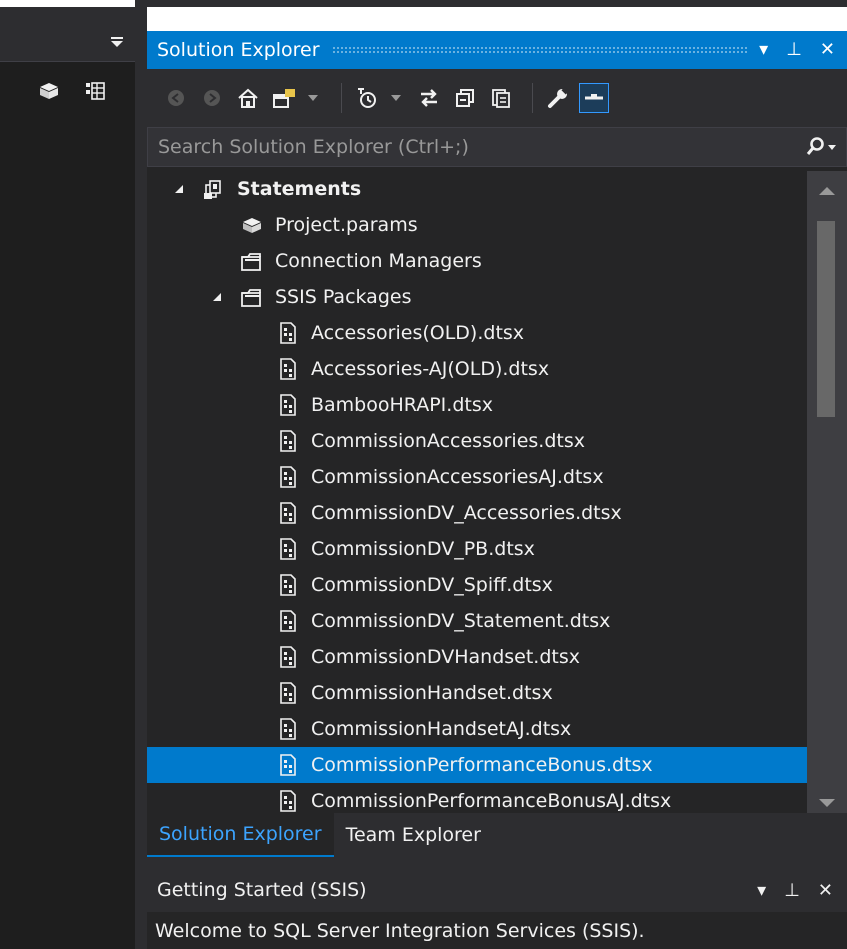 Image resolution: width=847 pixels, height=949 pixels. What do you see at coordinates (448, 441) in the screenshot?
I see `tree-item-label: CommissionAccessories.dtsx` at bounding box center [448, 441].